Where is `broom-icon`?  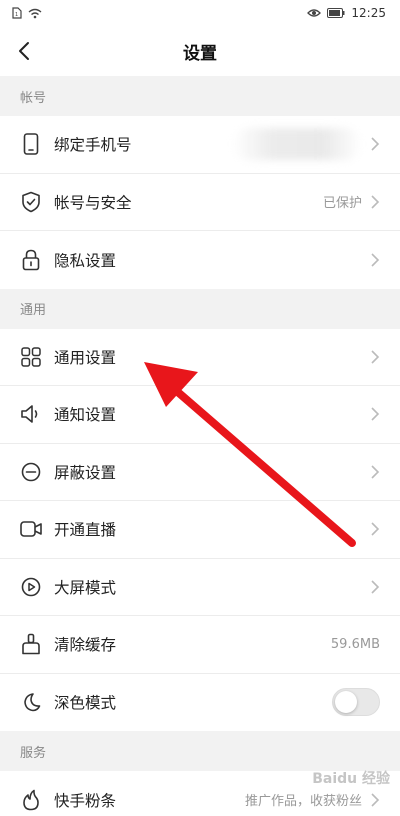
broom-icon is located at coordinates (31, 644).